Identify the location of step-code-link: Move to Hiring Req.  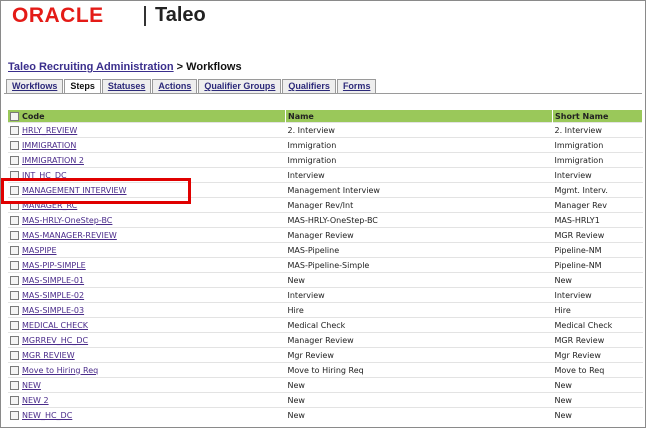
(60, 370).